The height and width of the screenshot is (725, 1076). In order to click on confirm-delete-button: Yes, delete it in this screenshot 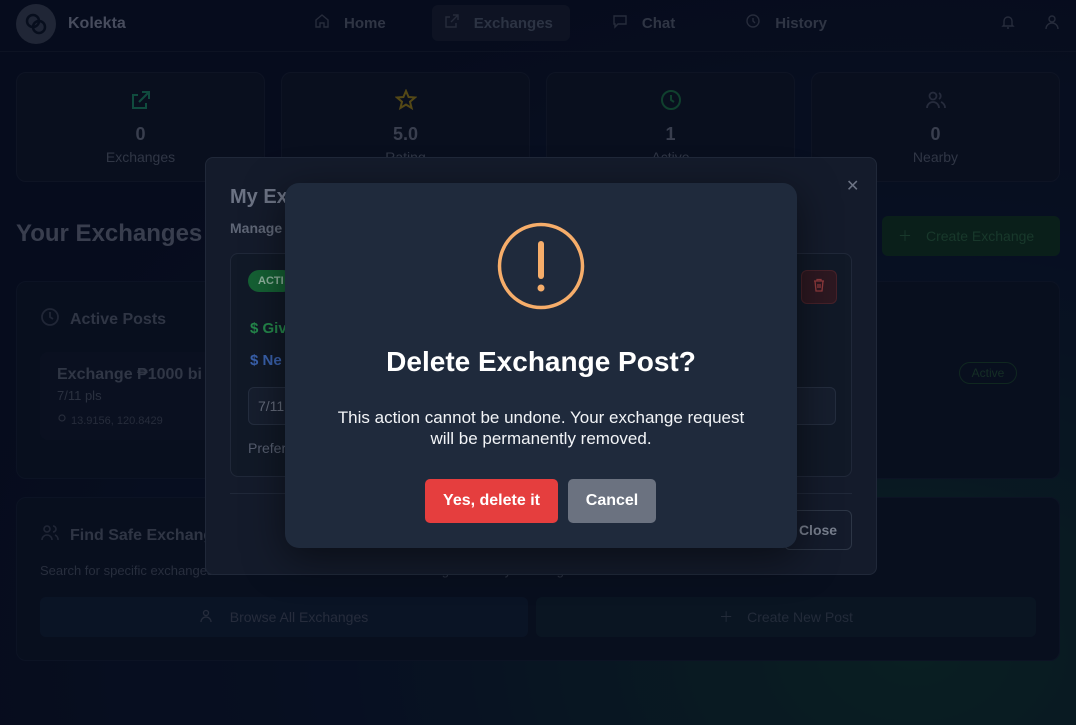, I will do `click(491, 501)`.